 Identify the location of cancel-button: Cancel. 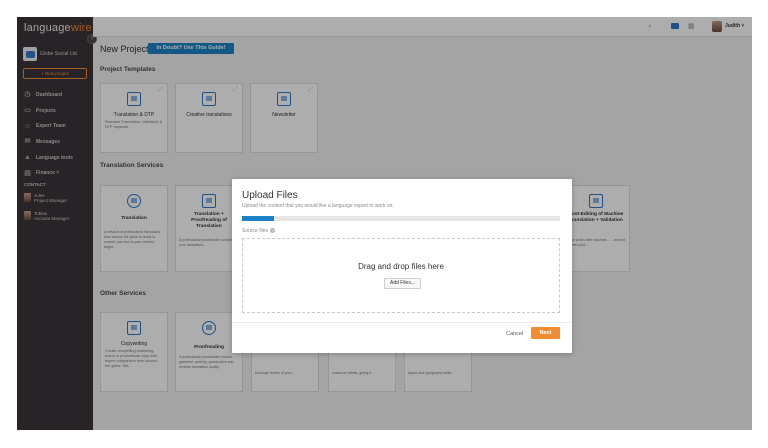
(514, 334).